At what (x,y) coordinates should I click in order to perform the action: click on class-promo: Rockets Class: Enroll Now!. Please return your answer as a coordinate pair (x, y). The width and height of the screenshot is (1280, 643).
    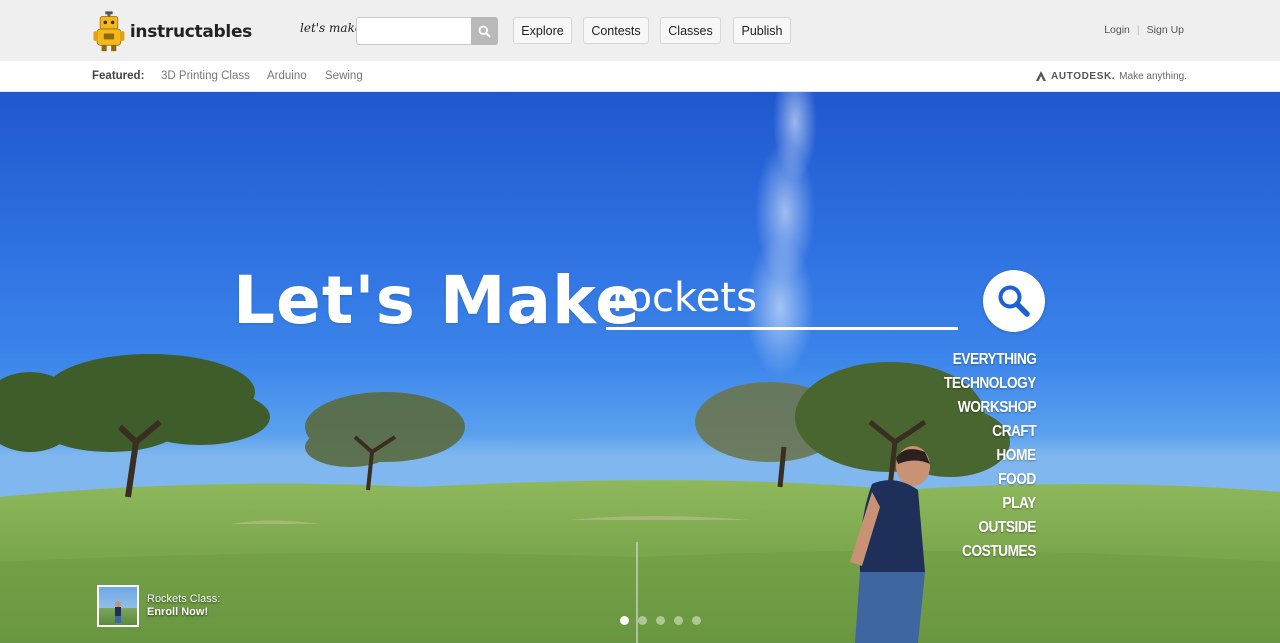
    Looking at the image, I should click on (158, 606).